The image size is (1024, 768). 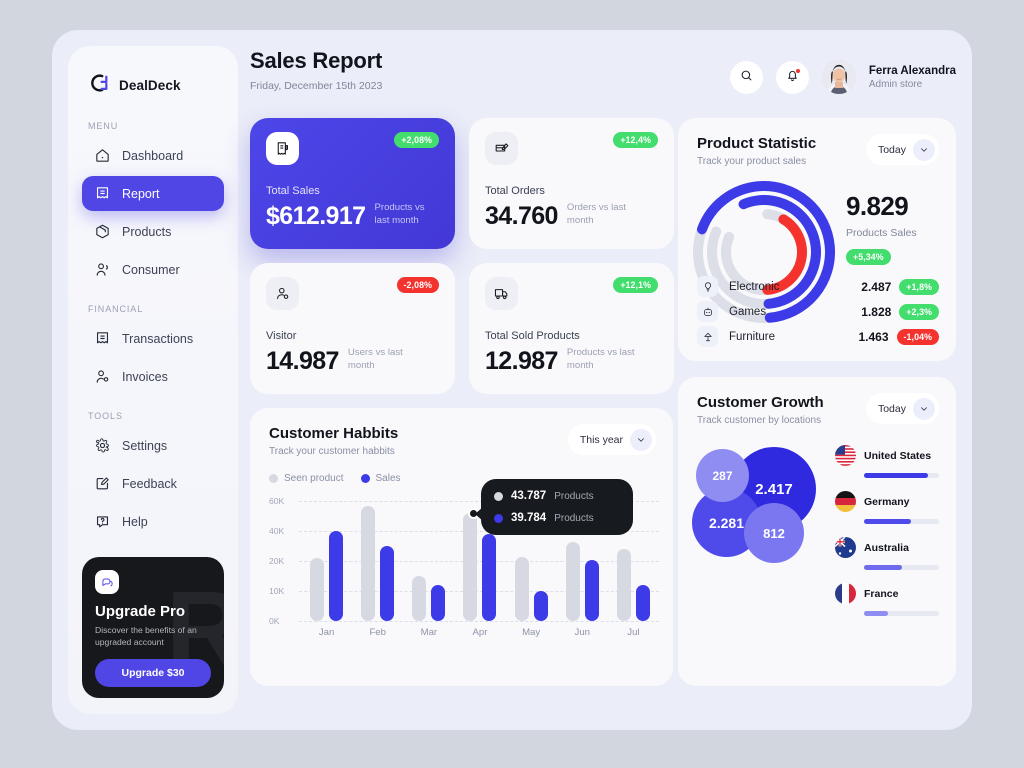 I want to click on stat-value: 14.987, so click(x=302, y=360).